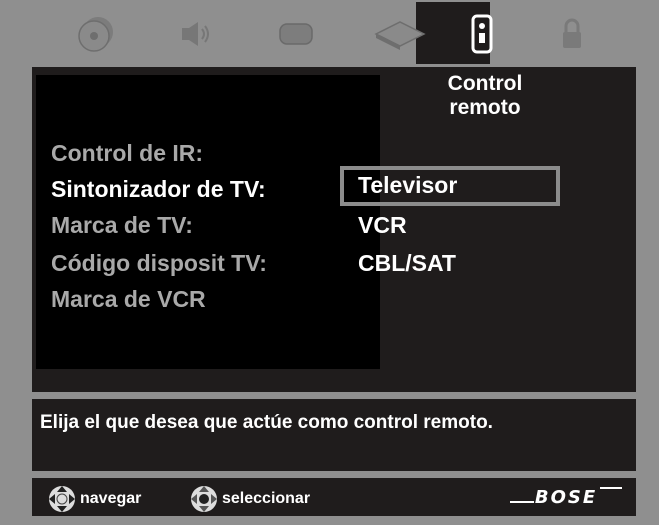 This screenshot has width=659, height=525. I want to click on menu-item-tv-brand: Marca de TV:, so click(122, 225).